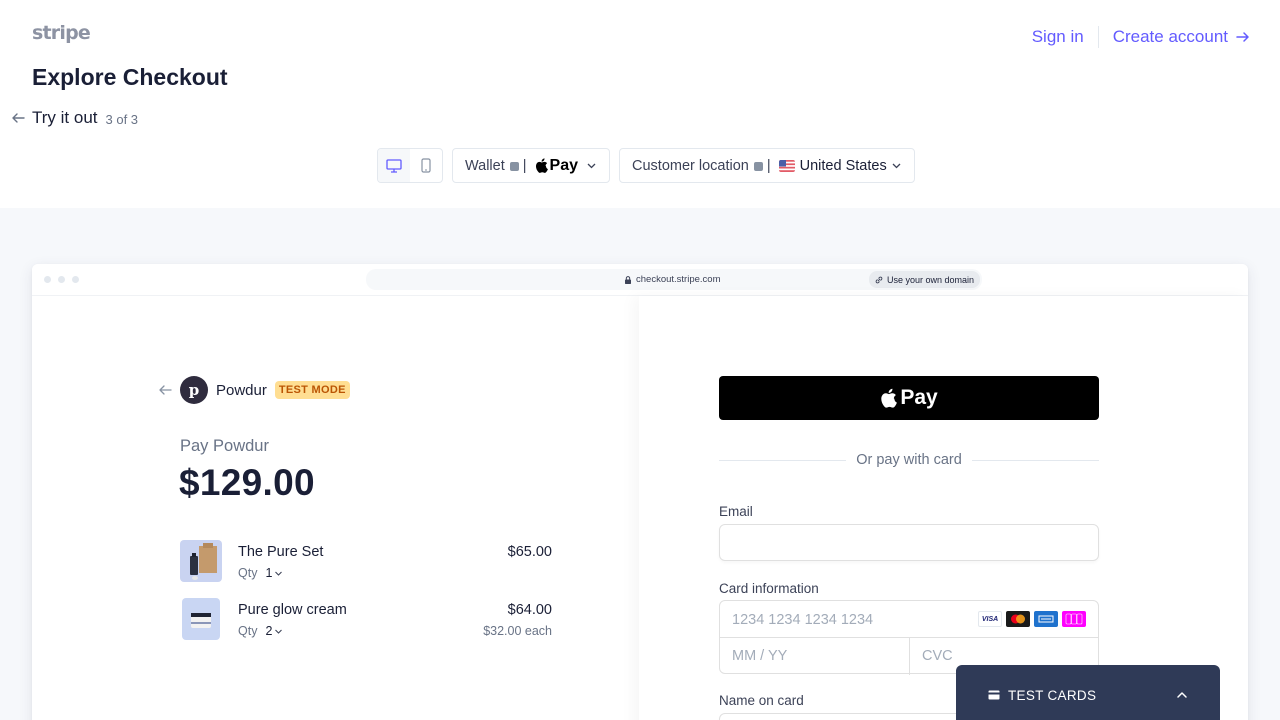  What do you see at coordinates (990, 619) in the screenshot?
I see `visa-icon: VISA` at bounding box center [990, 619].